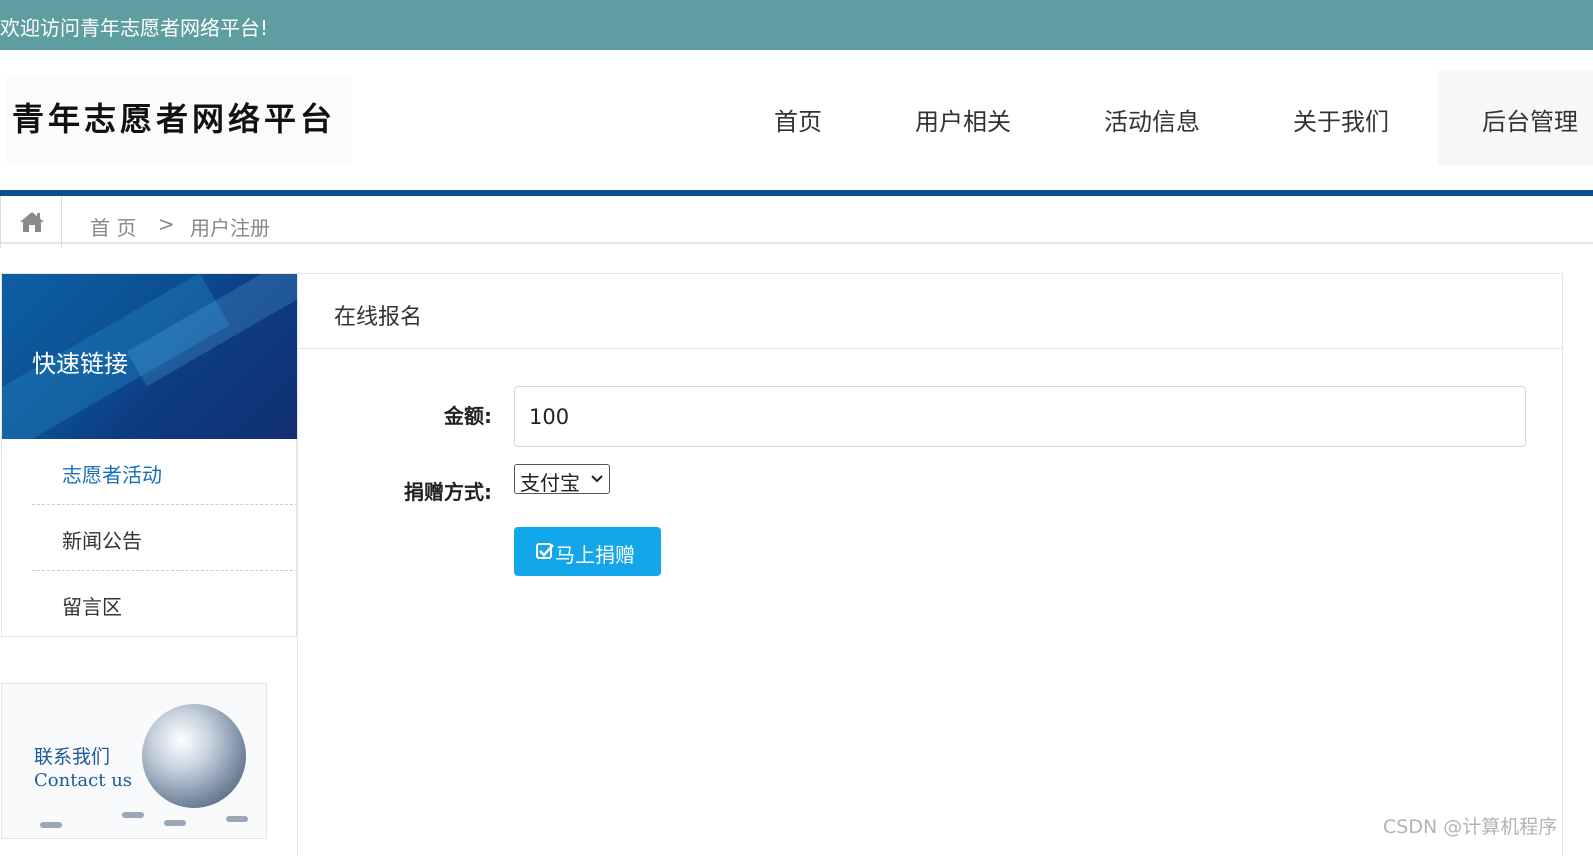 The image size is (1593, 856). Describe the element at coordinates (102, 541) in the screenshot. I see `sidebar-item-label: 新闻公告` at that location.